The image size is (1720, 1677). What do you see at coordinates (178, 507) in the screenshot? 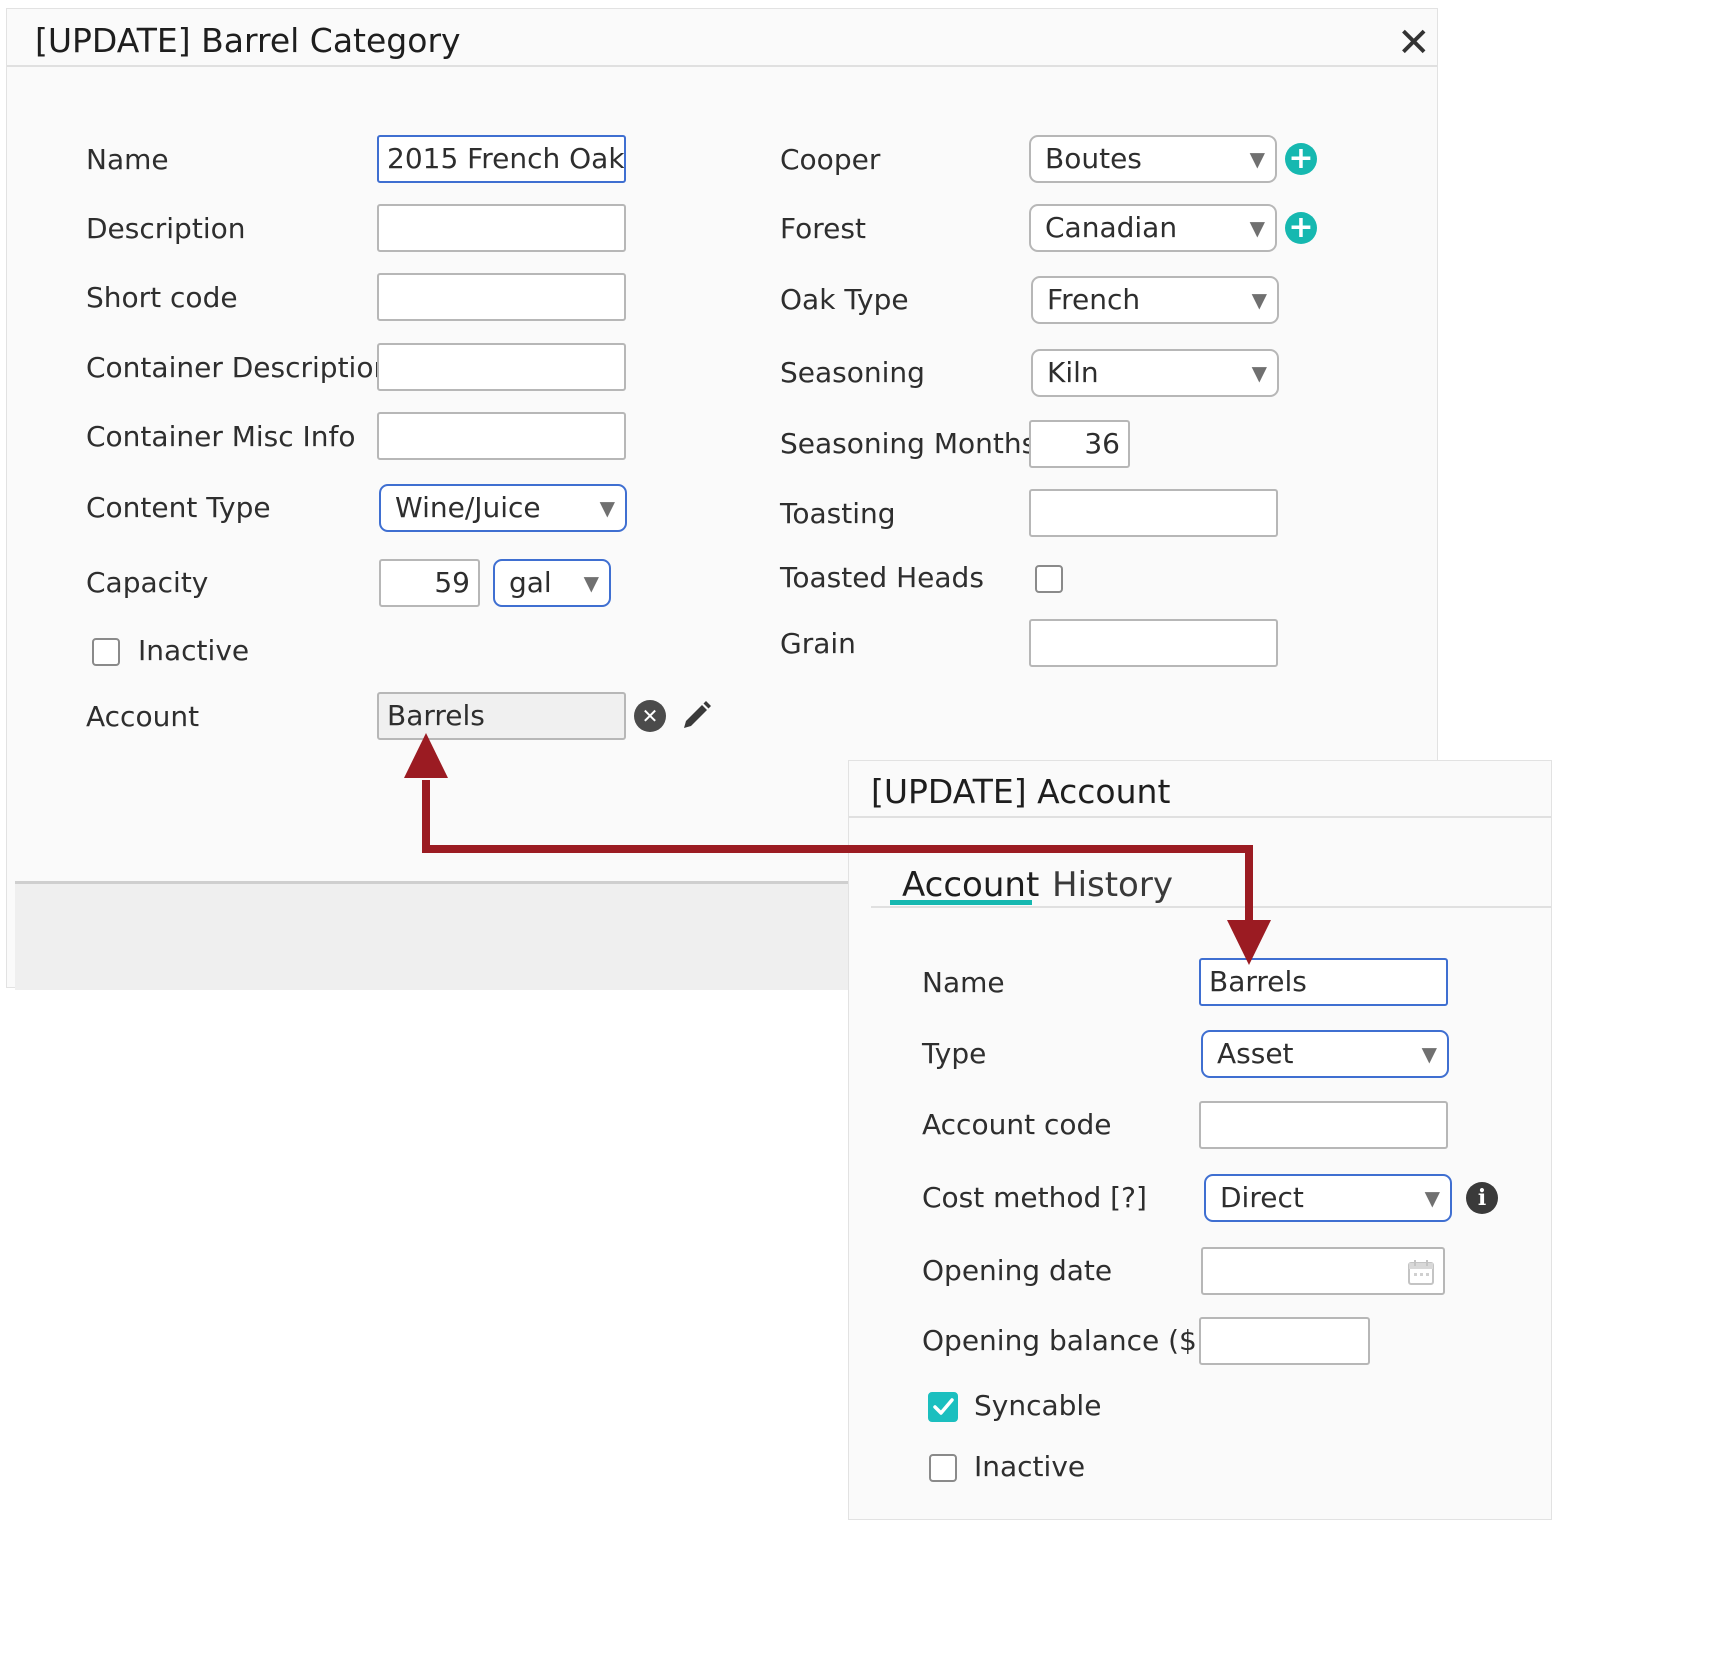
I see `content-type-label: Content Type` at bounding box center [178, 507].